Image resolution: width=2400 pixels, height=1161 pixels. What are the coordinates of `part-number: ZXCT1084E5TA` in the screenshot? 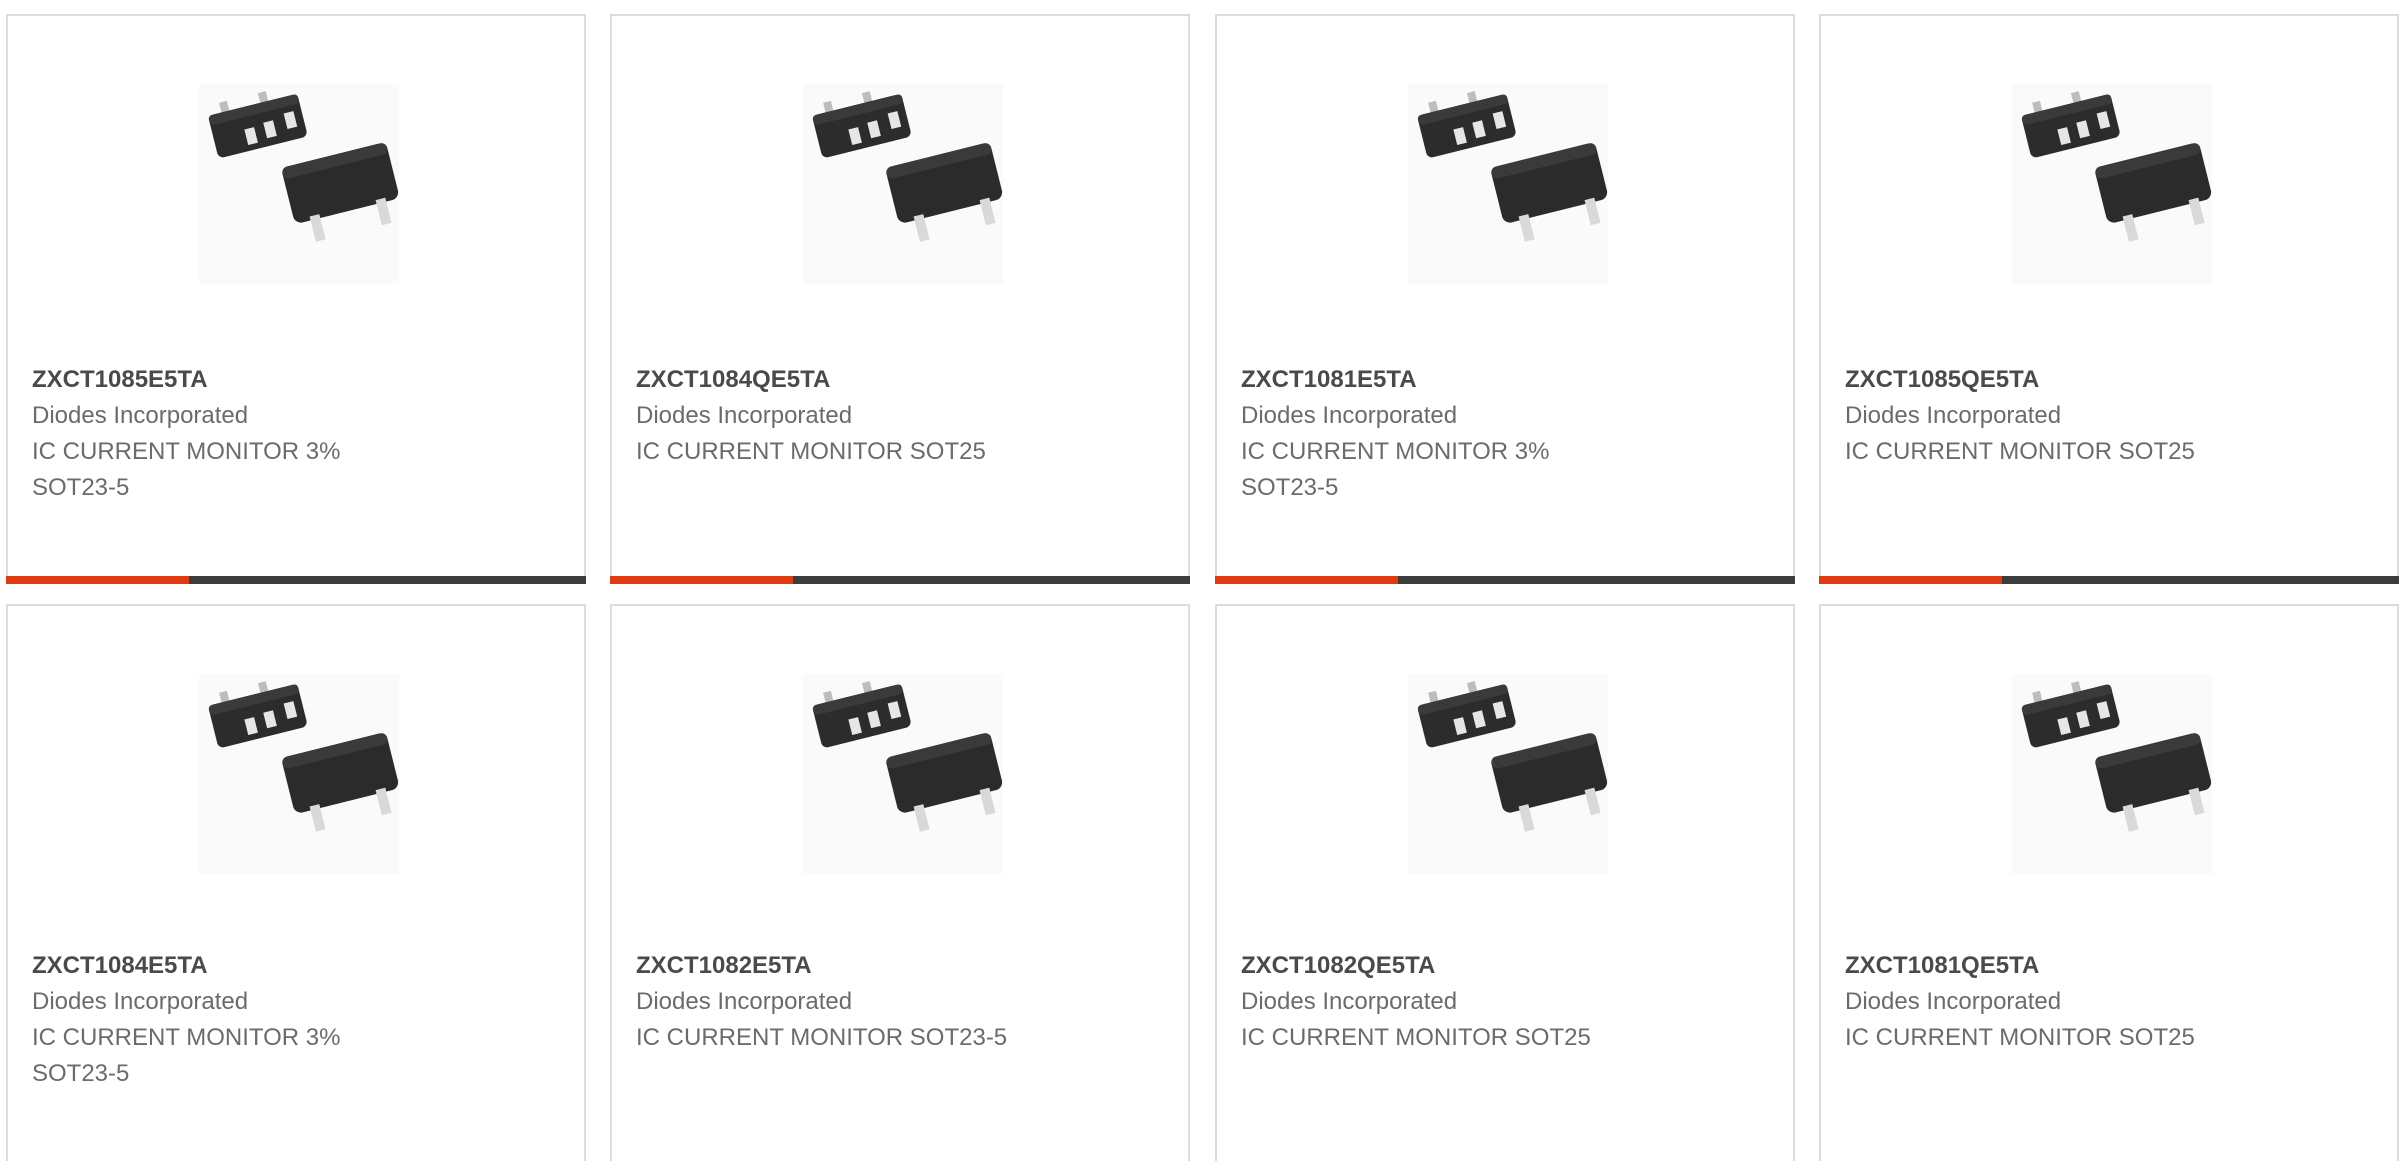 It's located at (232, 966).